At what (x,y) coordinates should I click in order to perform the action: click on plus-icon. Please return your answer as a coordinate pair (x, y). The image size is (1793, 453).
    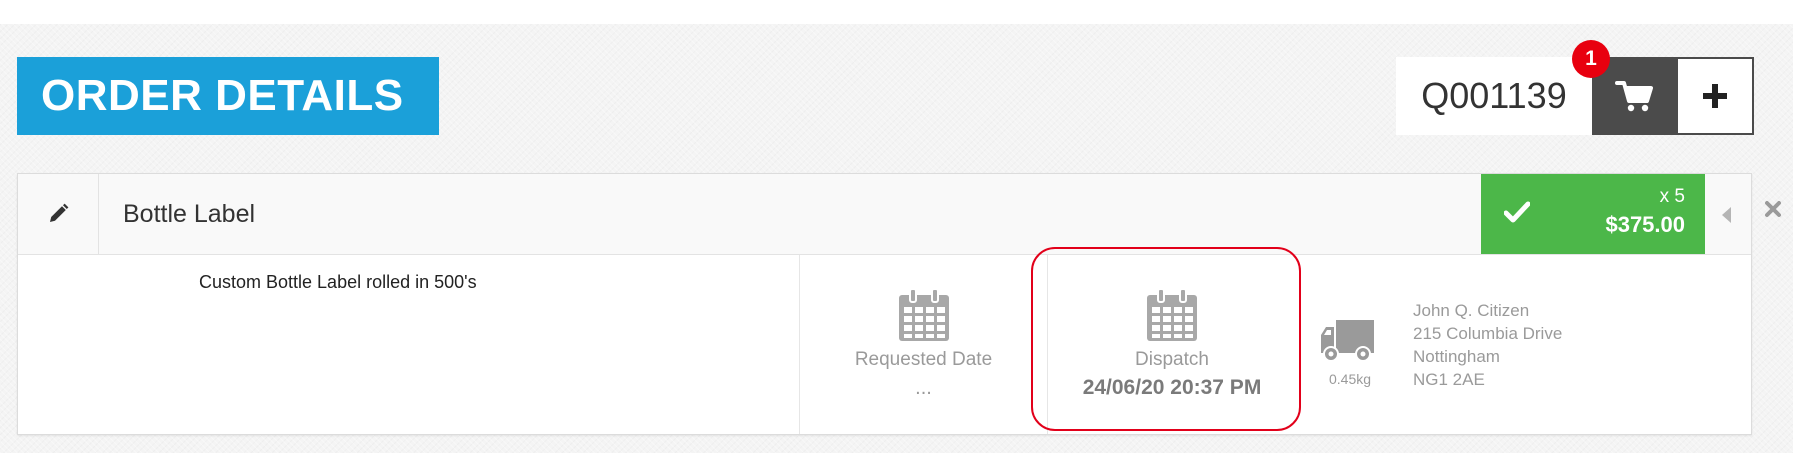
    Looking at the image, I should click on (1715, 96).